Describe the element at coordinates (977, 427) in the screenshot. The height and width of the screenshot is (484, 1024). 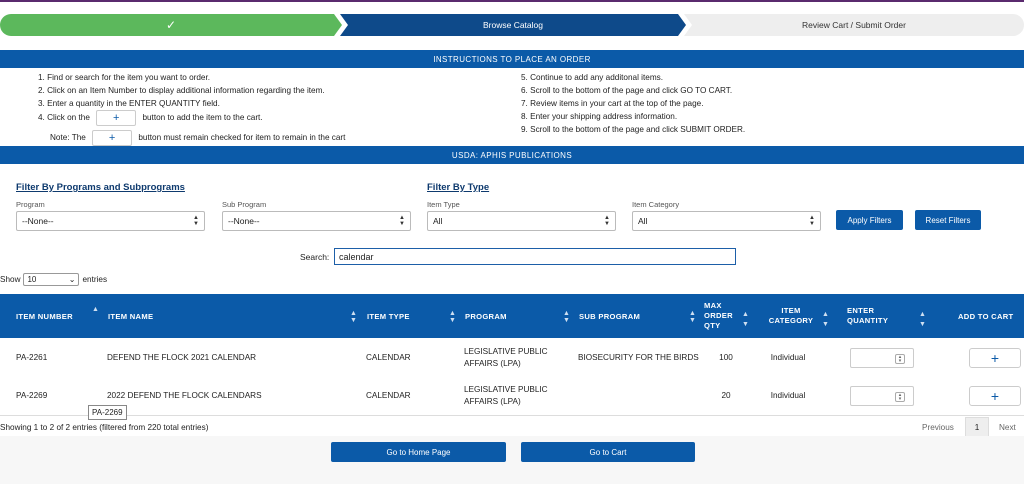
I see `pagination-page-1: 1` at that location.